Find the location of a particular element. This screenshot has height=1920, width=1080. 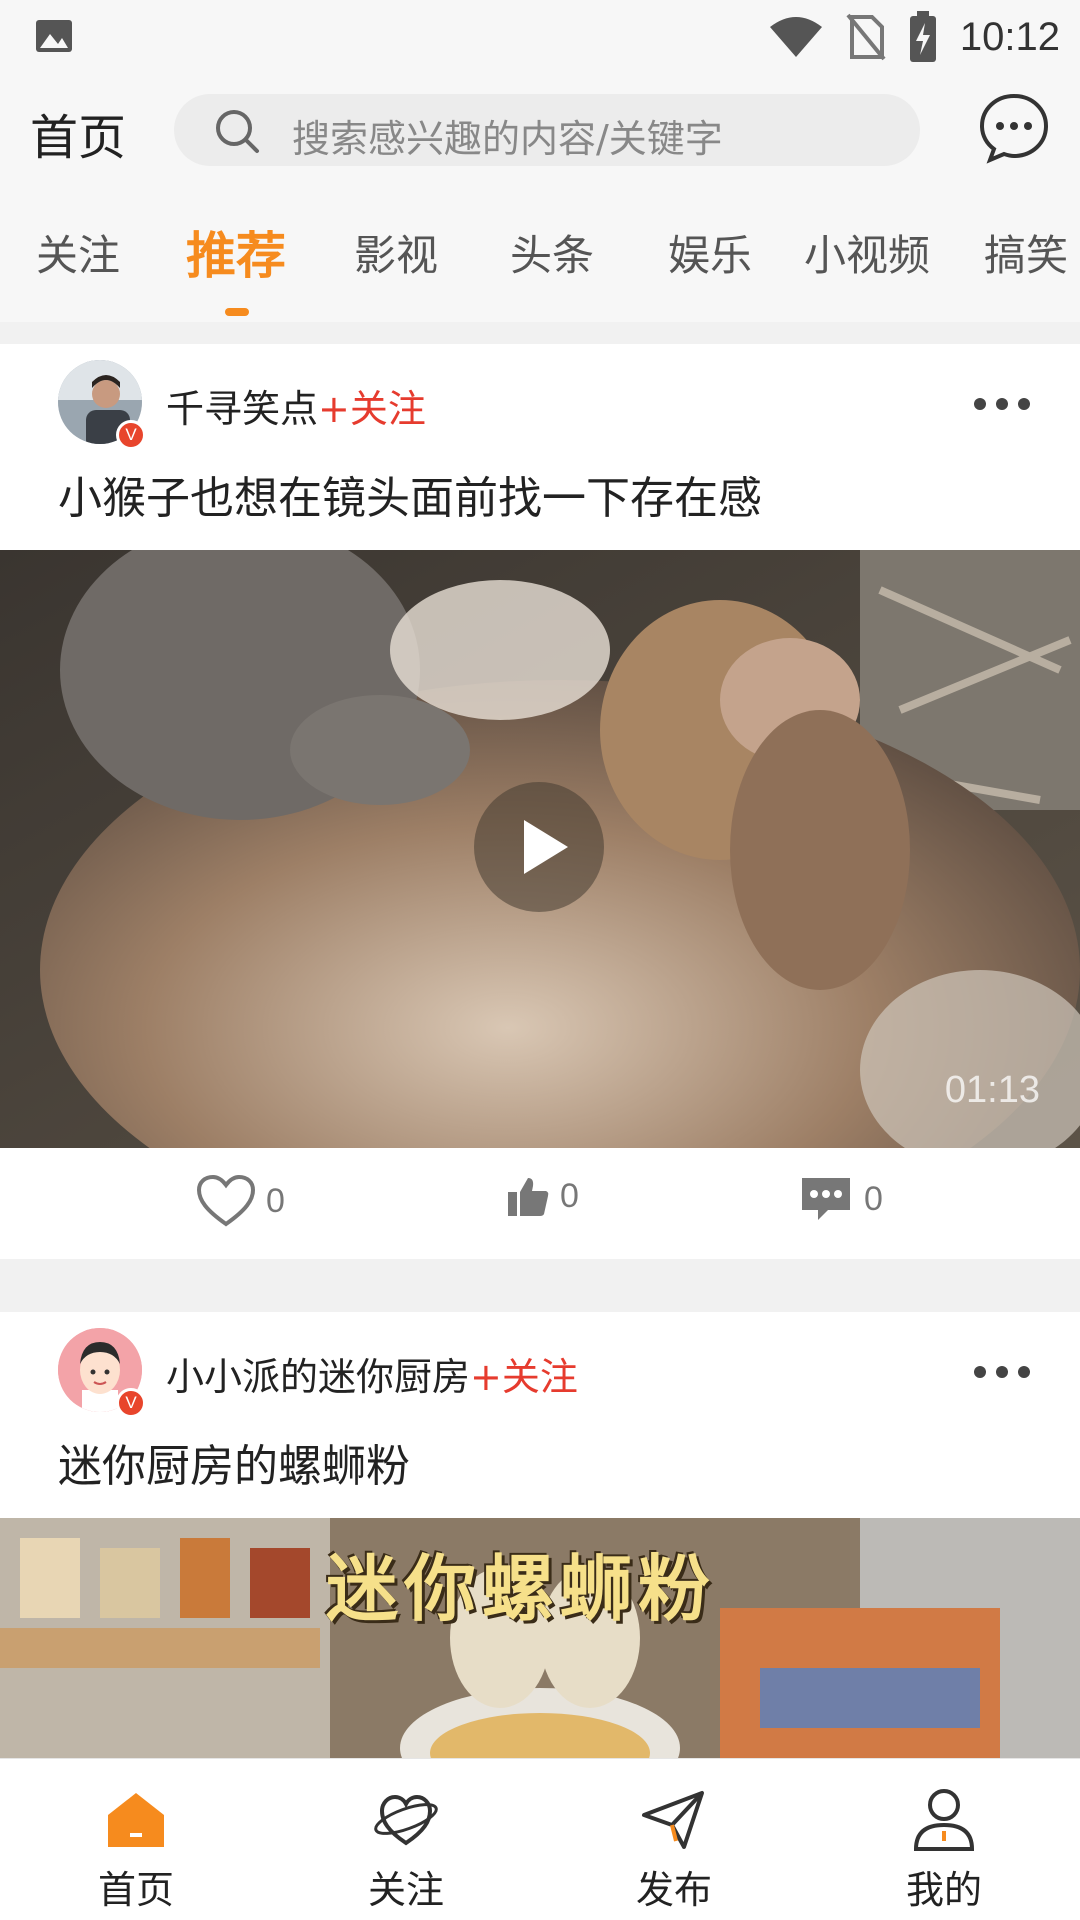

thumbs-up-count: 0 is located at coordinates (569, 1195).